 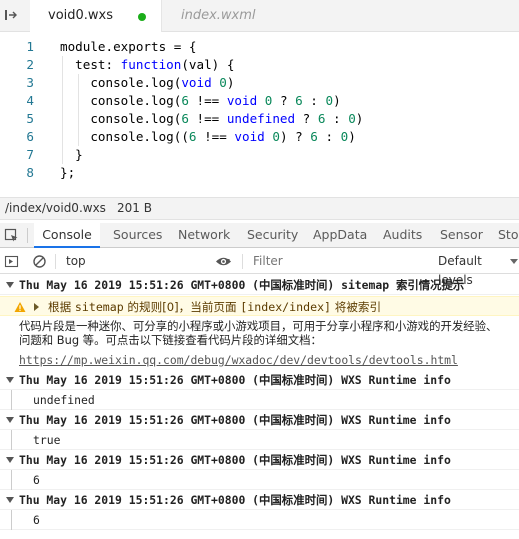 I want to click on tab-security: Security, so click(x=272, y=235).